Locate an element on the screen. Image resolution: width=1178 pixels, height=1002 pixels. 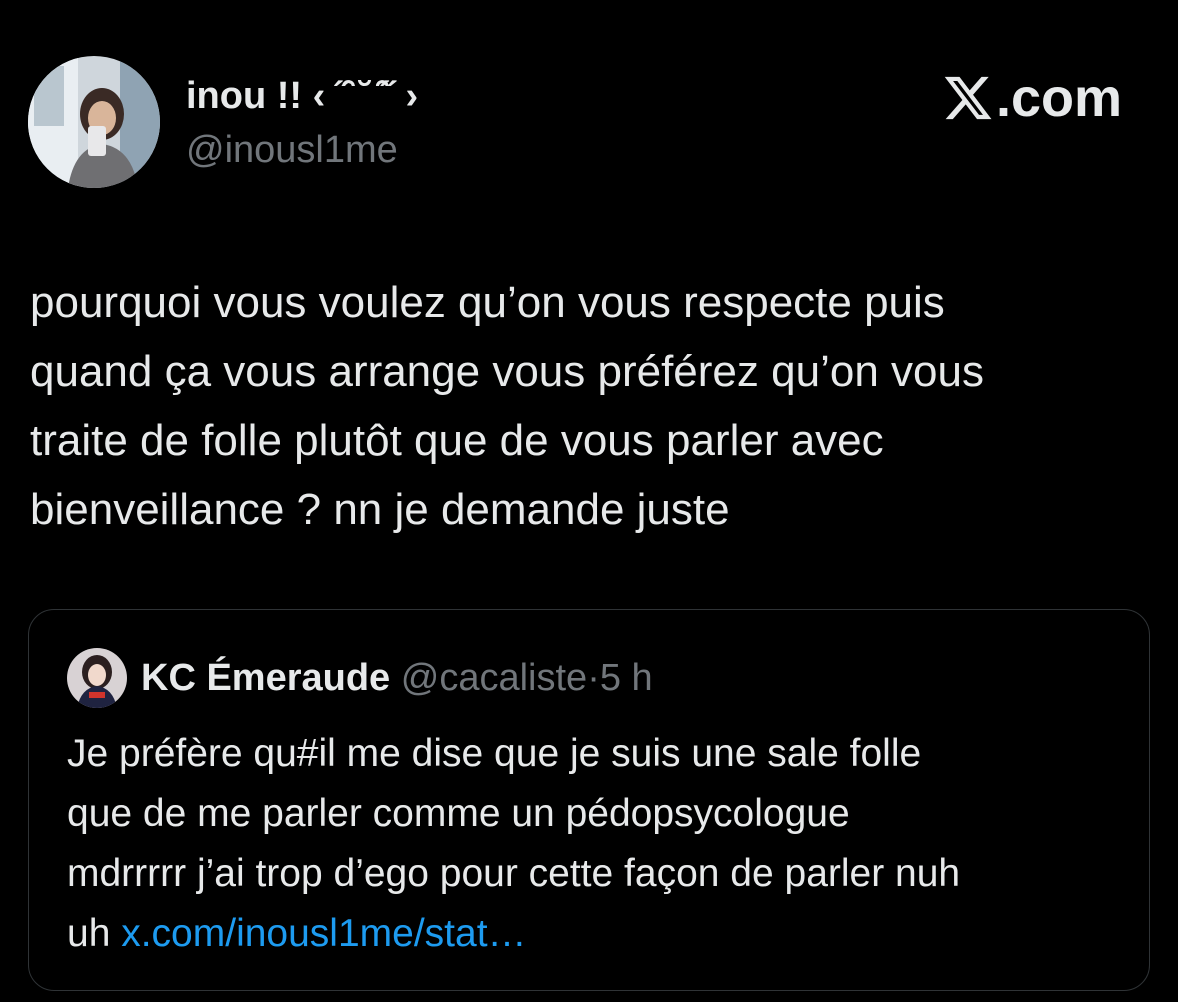
quote-author-name: KC Émeraude is located at coordinates (265, 678).